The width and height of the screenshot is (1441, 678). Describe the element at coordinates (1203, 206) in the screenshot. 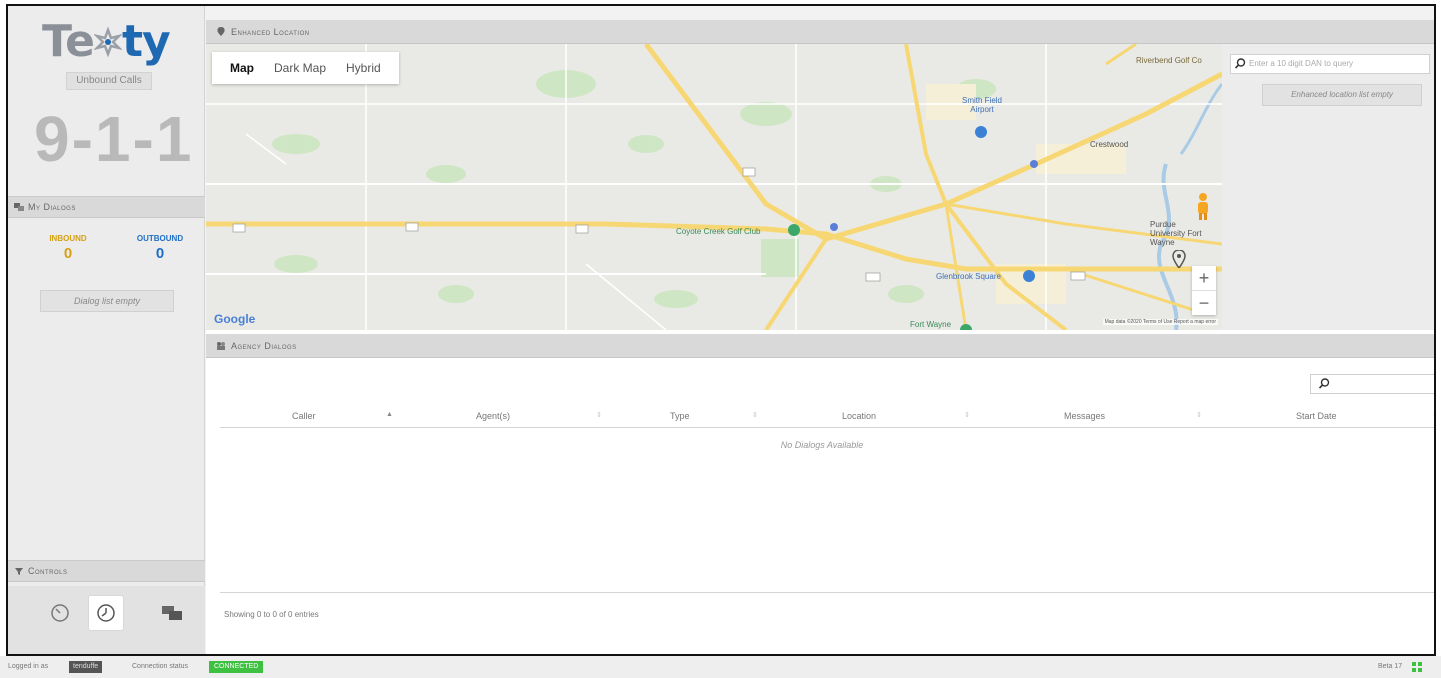

I see `pegman-icon` at that location.